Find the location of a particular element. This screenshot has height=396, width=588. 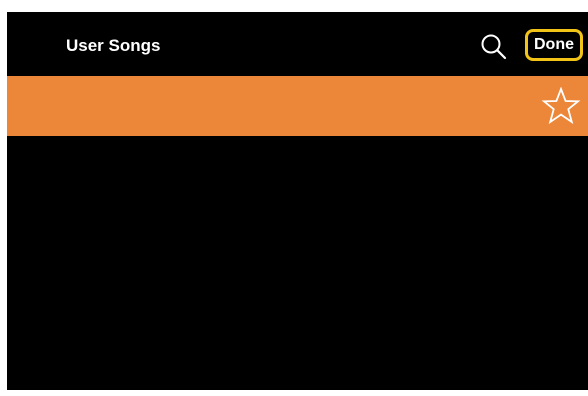

search-icon is located at coordinates (494, 47).